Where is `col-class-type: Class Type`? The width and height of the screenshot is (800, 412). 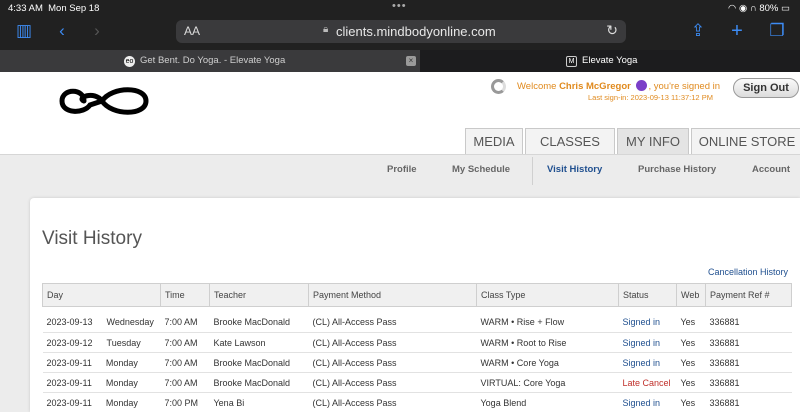
col-class-type: Class Type is located at coordinates (547, 295).